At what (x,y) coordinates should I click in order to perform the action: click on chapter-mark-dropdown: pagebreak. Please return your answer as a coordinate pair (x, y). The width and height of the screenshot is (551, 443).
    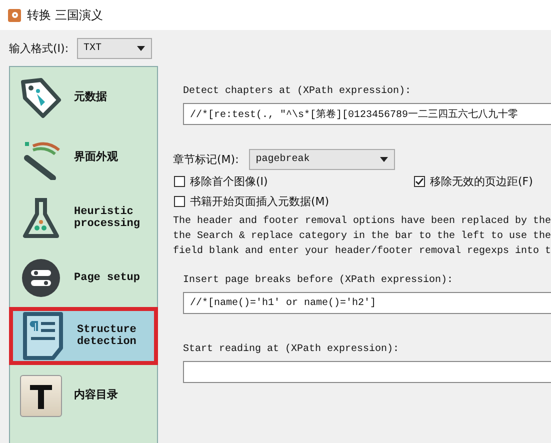
    Looking at the image, I should click on (321, 159).